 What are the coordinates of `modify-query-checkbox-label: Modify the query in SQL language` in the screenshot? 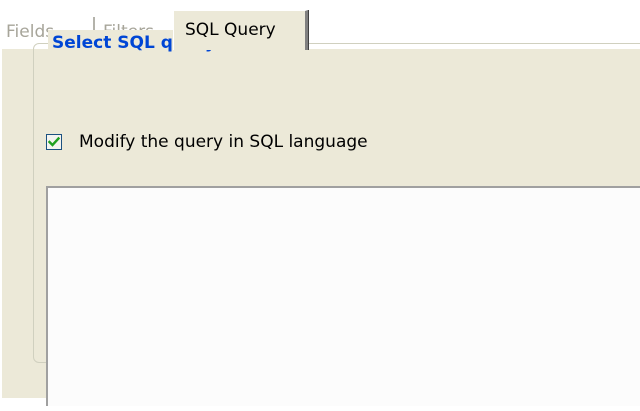 It's located at (223, 142).